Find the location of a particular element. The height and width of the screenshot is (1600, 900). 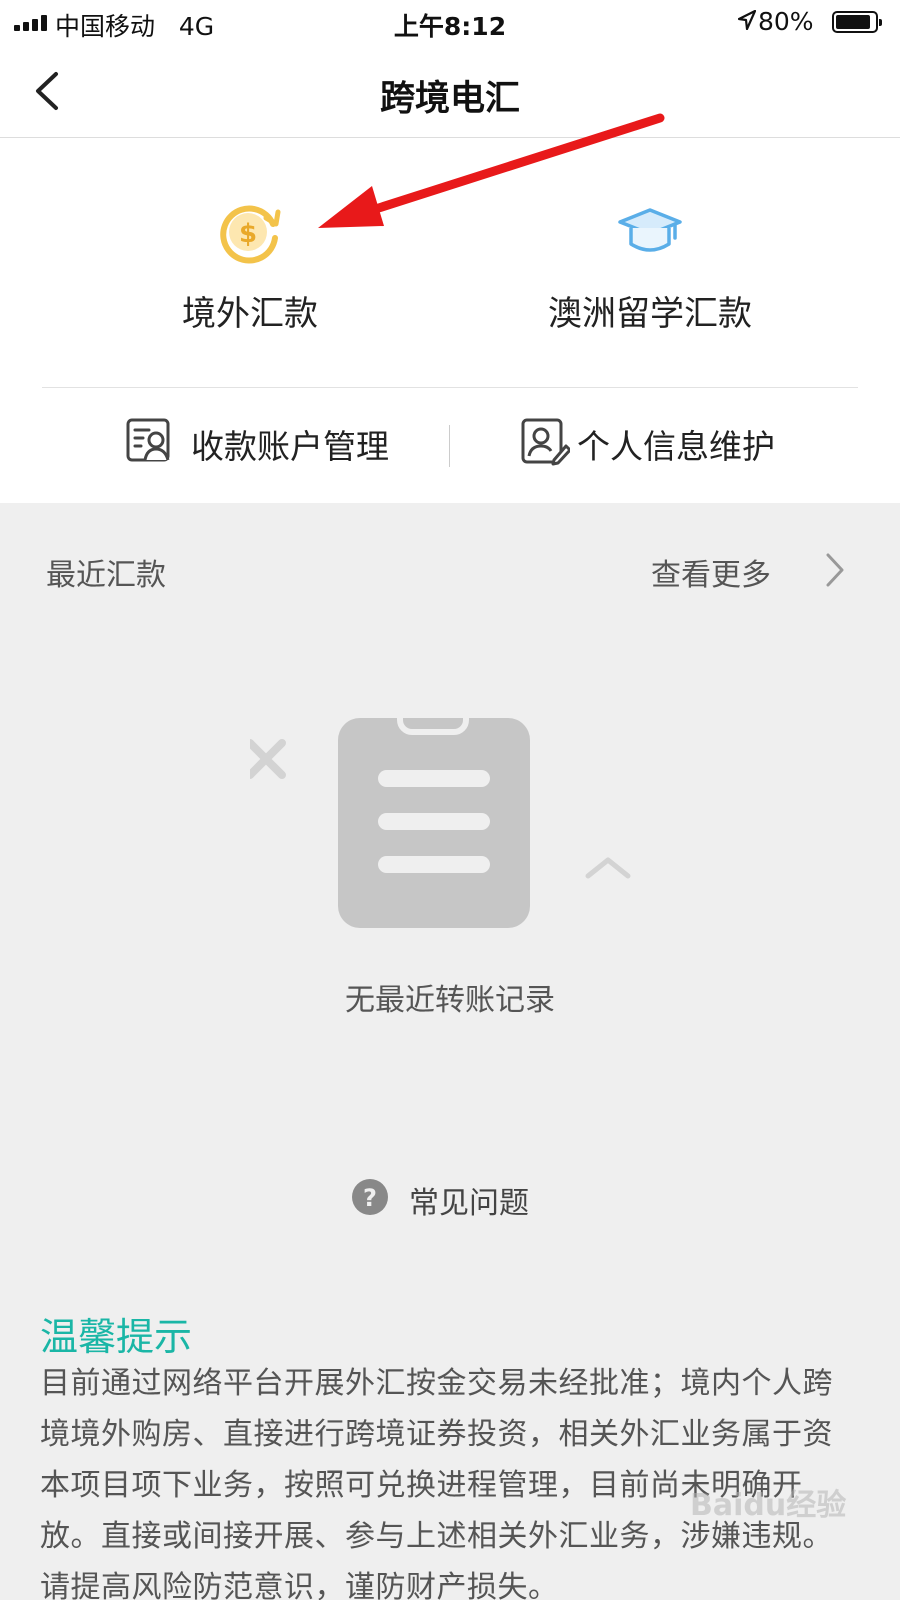

link-label: 个人信息维护 is located at coordinates (676, 446).